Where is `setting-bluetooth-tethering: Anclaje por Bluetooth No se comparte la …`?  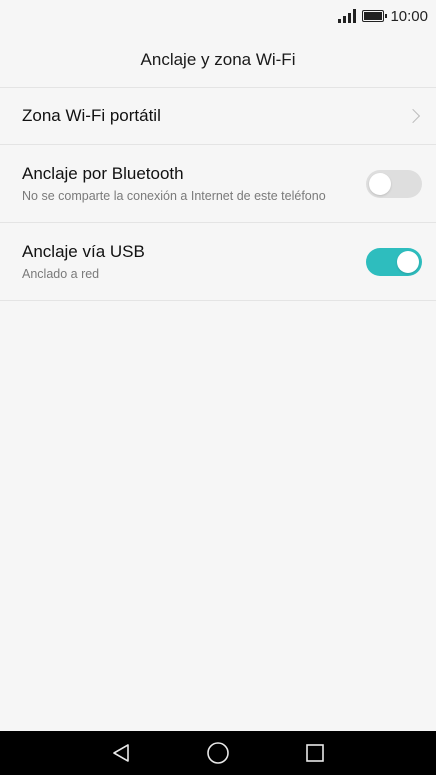
setting-bluetooth-tethering: Anclaje por Bluetooth No se comparte la … is located at coordinates (218, 184).